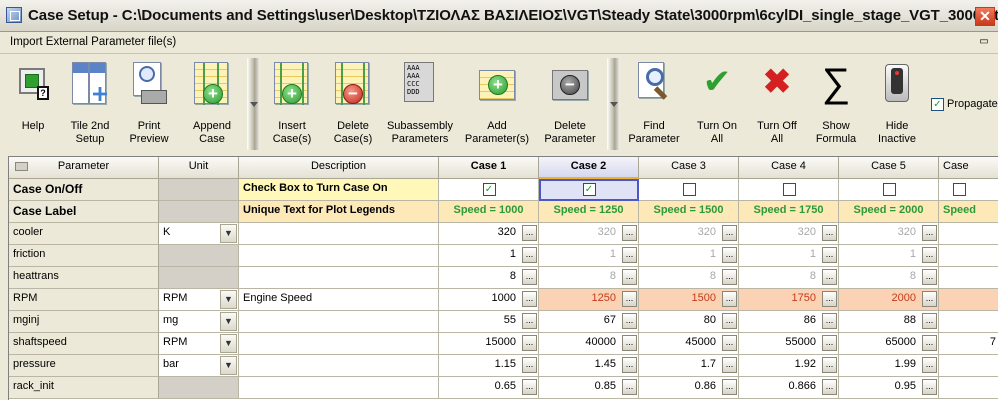  Describe the element at coordinates (984, 42) in the screenshot. I see `restore-icon: ▭` at that location.